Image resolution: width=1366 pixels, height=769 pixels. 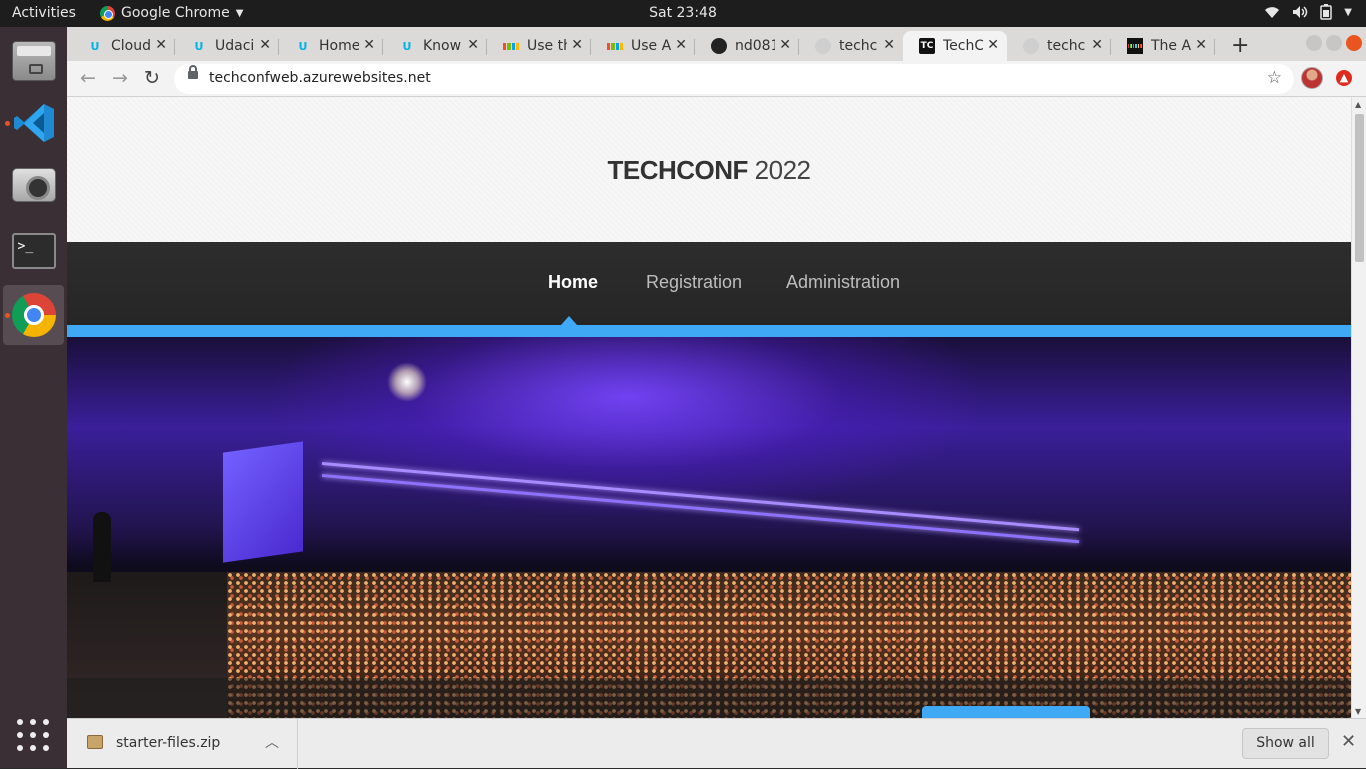 What do you see at coordinates (1358, 711) in the screenshot?
I see `scroll-down-icon: ▼` at bounding box center [1358, 711].